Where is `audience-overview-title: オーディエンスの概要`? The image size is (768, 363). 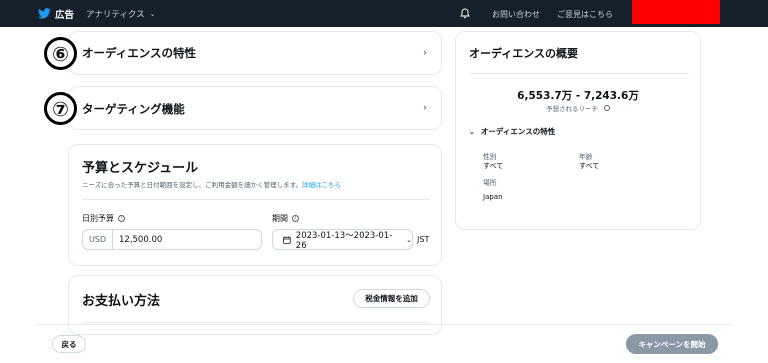
audience-overview-title: オーディエンスの概要 is located at coordinates (524, 53).